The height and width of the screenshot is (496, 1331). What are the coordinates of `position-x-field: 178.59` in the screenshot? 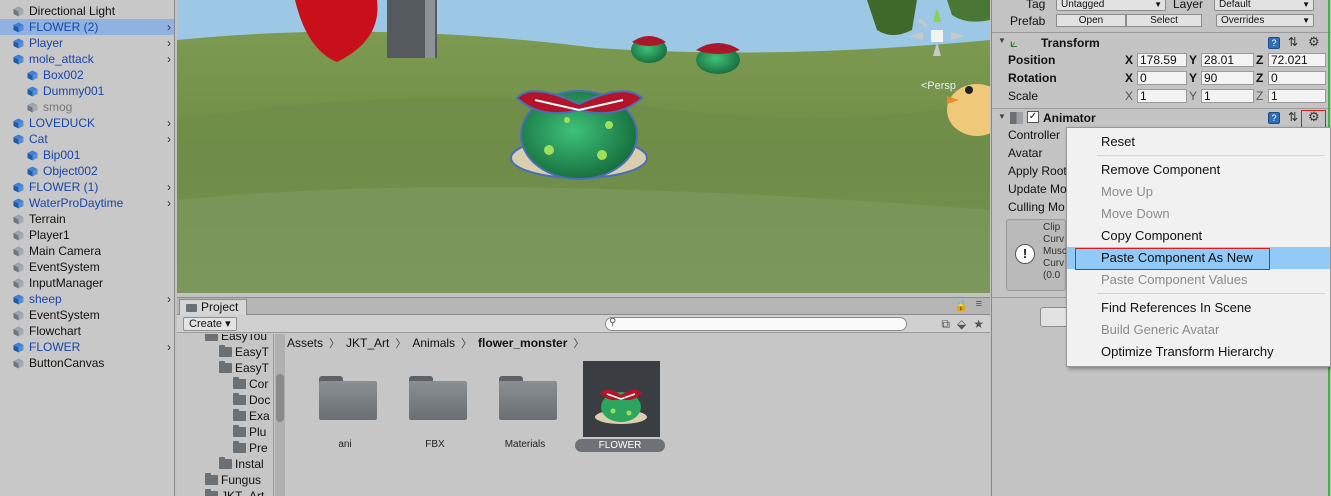 It's located at (1162, 60).